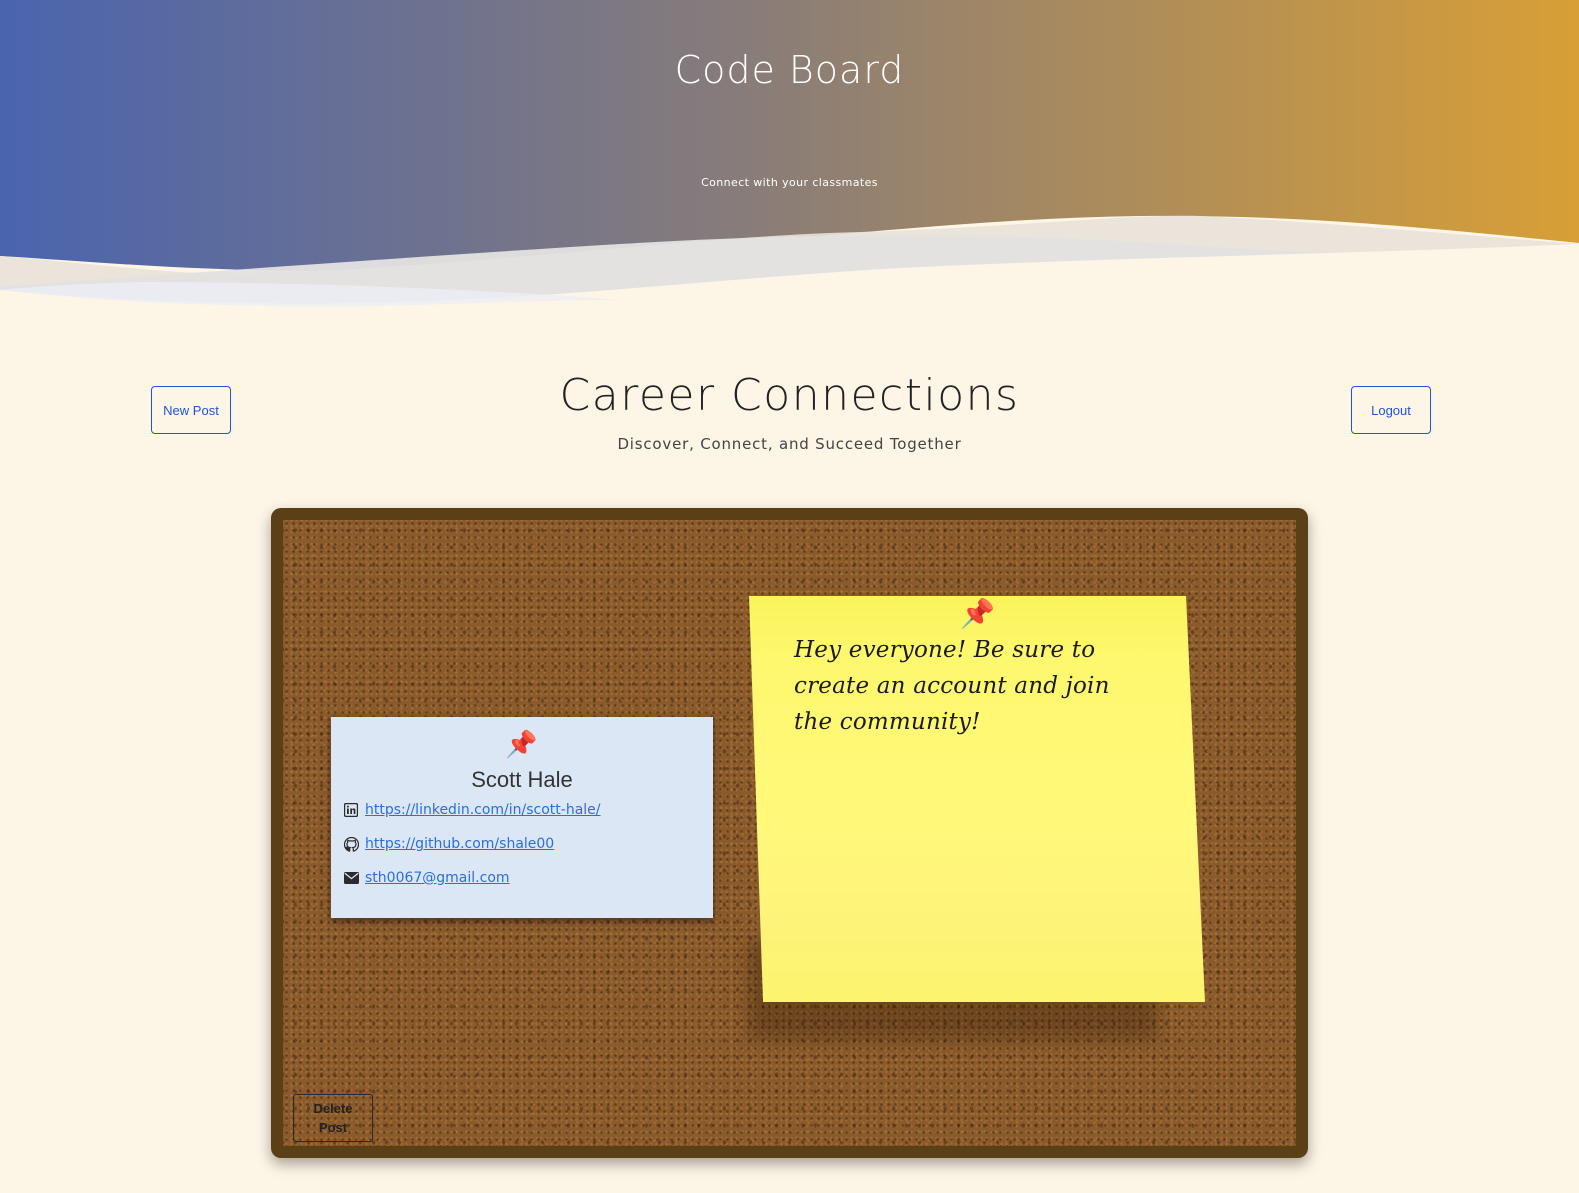  I want to click on linkedin-icon, so click(351, 810).